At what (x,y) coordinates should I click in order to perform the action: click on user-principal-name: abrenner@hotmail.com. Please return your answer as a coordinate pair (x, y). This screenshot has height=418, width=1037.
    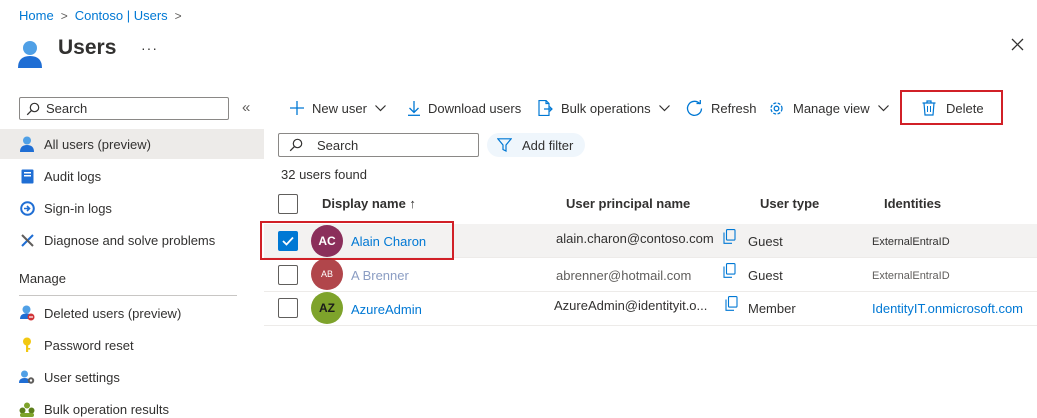
    Looking at the image, I should click on (624, 275).